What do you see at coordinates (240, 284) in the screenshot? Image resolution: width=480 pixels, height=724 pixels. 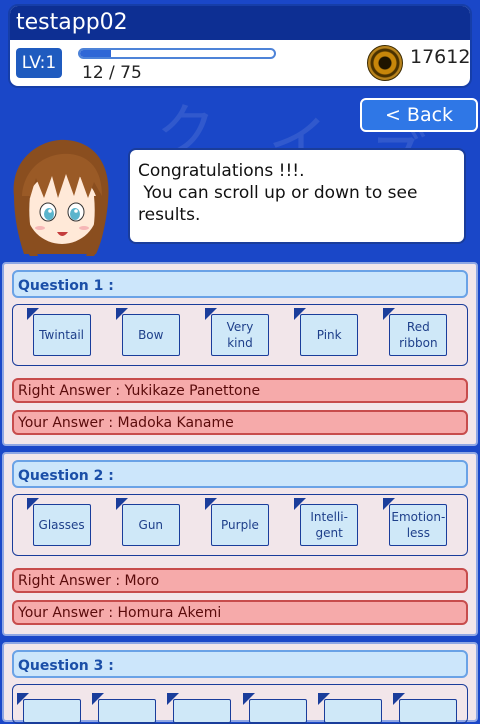 I see `question-title: Question 1 :` at bounding box center [240, 284].